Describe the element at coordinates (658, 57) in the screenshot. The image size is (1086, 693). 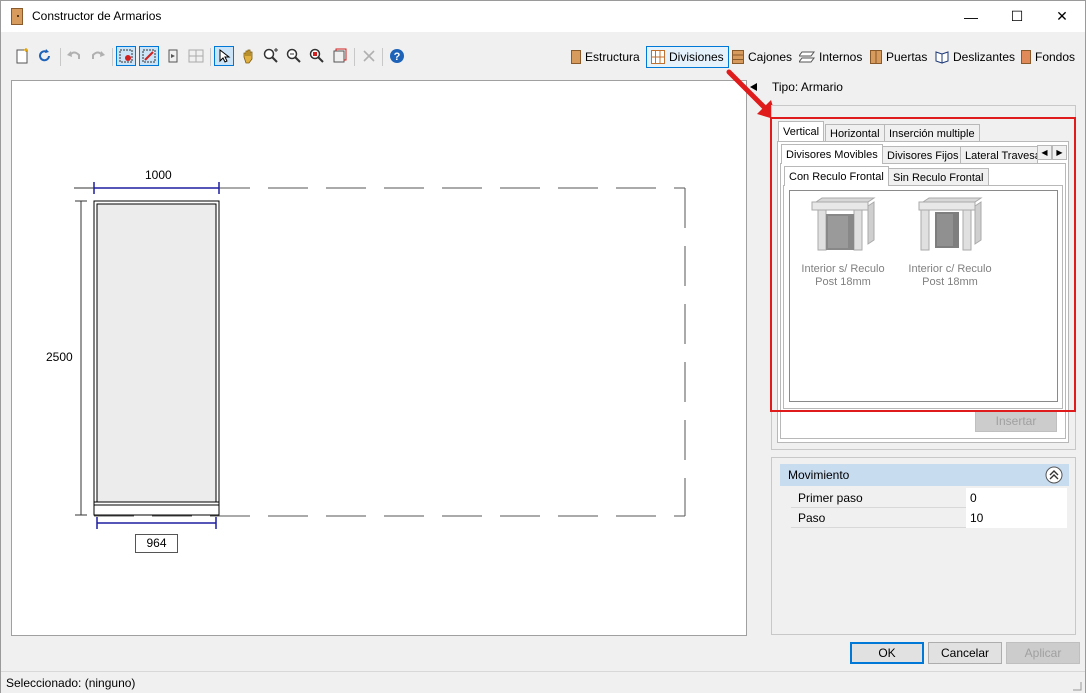
I see `divisions-icon` at that location.